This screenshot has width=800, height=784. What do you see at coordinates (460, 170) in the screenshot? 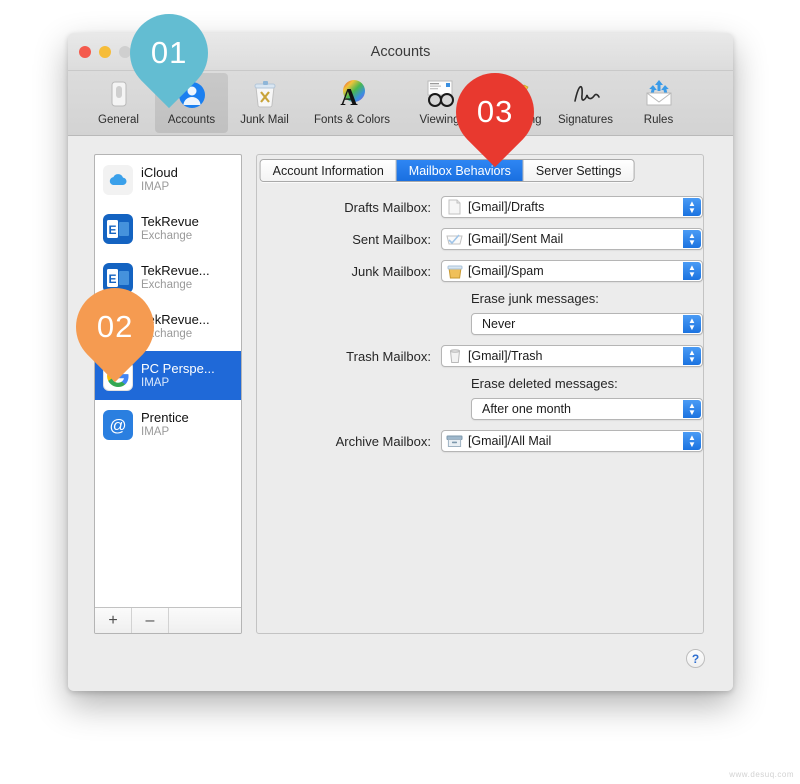
I see `mailbox-behaviors-tab: Mailbox Behaviors` at bounding box center [460, 170].